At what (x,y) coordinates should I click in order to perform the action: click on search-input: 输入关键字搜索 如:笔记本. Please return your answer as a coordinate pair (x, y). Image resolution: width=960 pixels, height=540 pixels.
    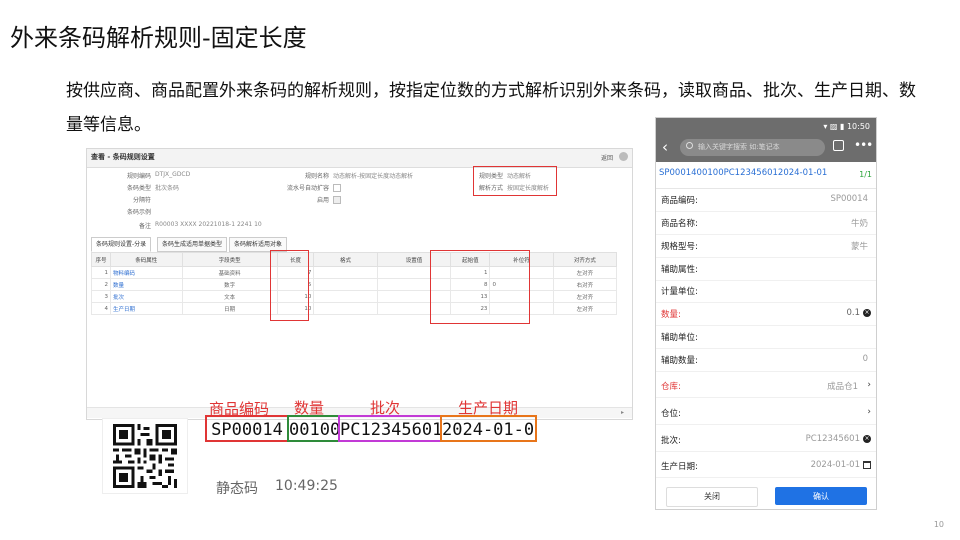
    Looking at the image, I should click on (752, 147).